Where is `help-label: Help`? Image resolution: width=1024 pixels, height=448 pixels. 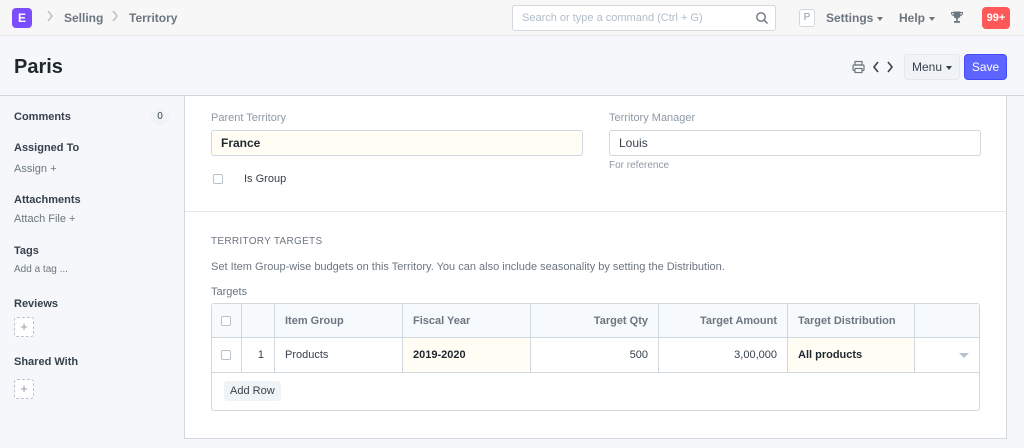
help-label: Help is located at coordinates (912, 18).